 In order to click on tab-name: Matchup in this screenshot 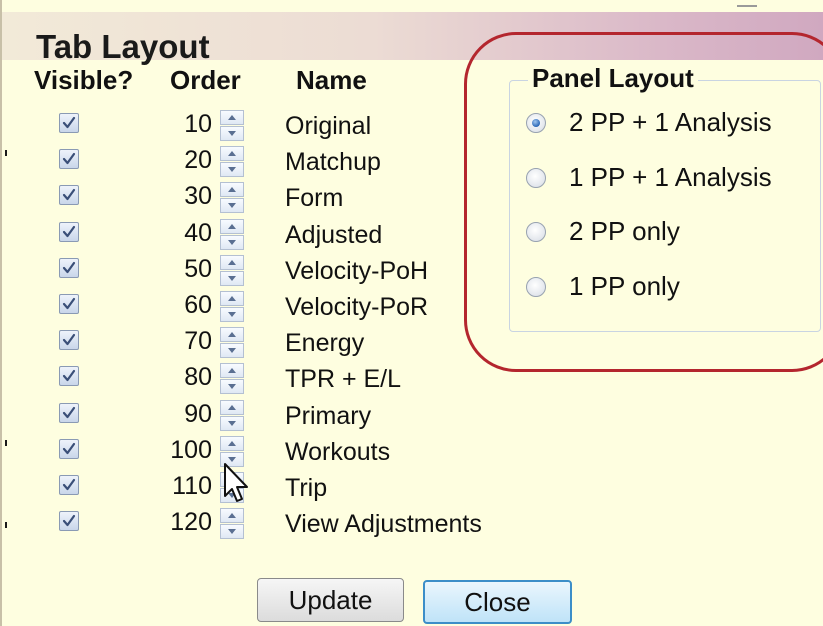, I will do `click(333, 162)`.